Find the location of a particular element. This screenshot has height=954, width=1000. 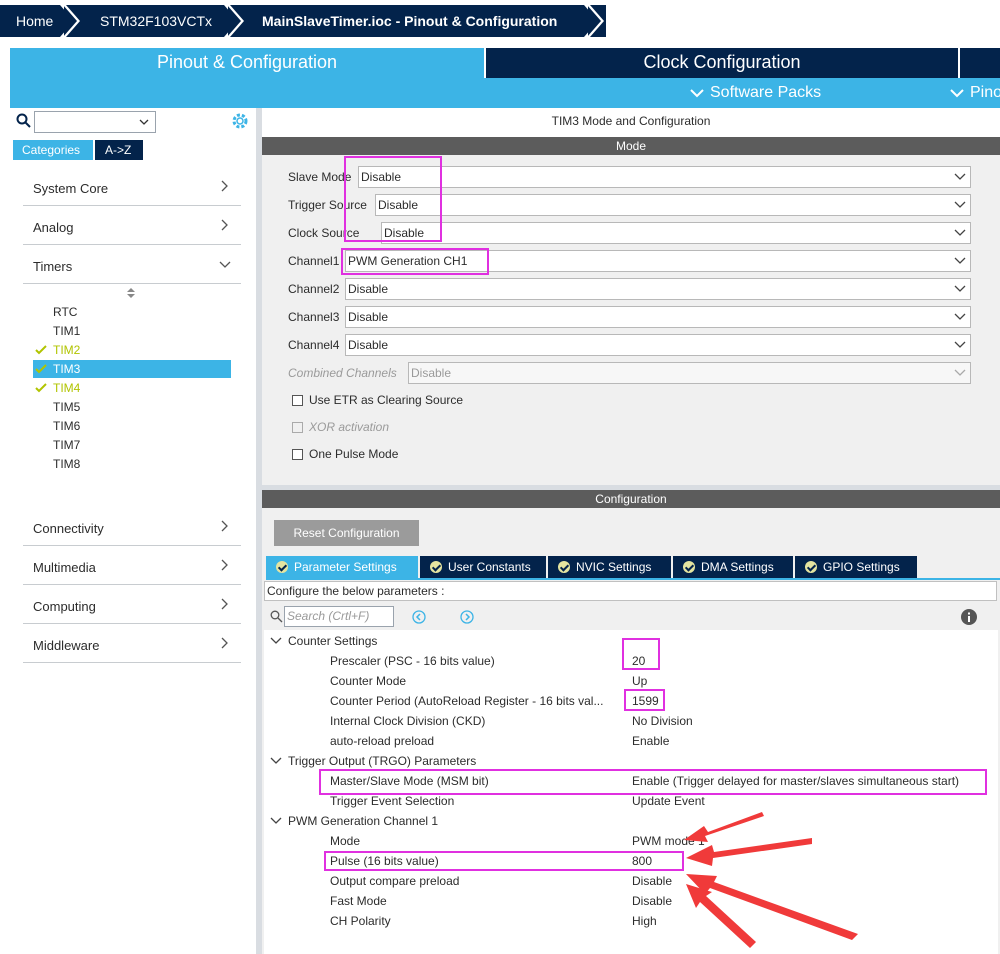

tab-nvic-settings: NVIC Settings is located at coordinates (609, 567).